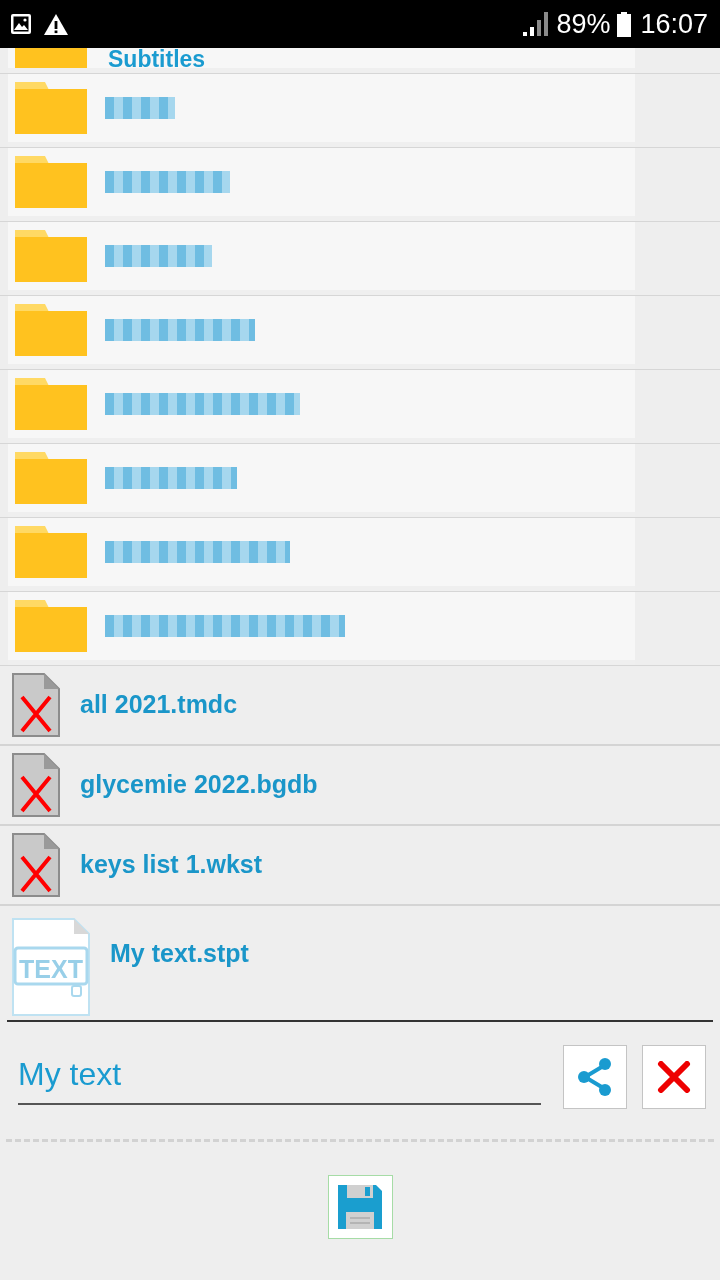  I want to click on warning-icon, so click(56, 24).